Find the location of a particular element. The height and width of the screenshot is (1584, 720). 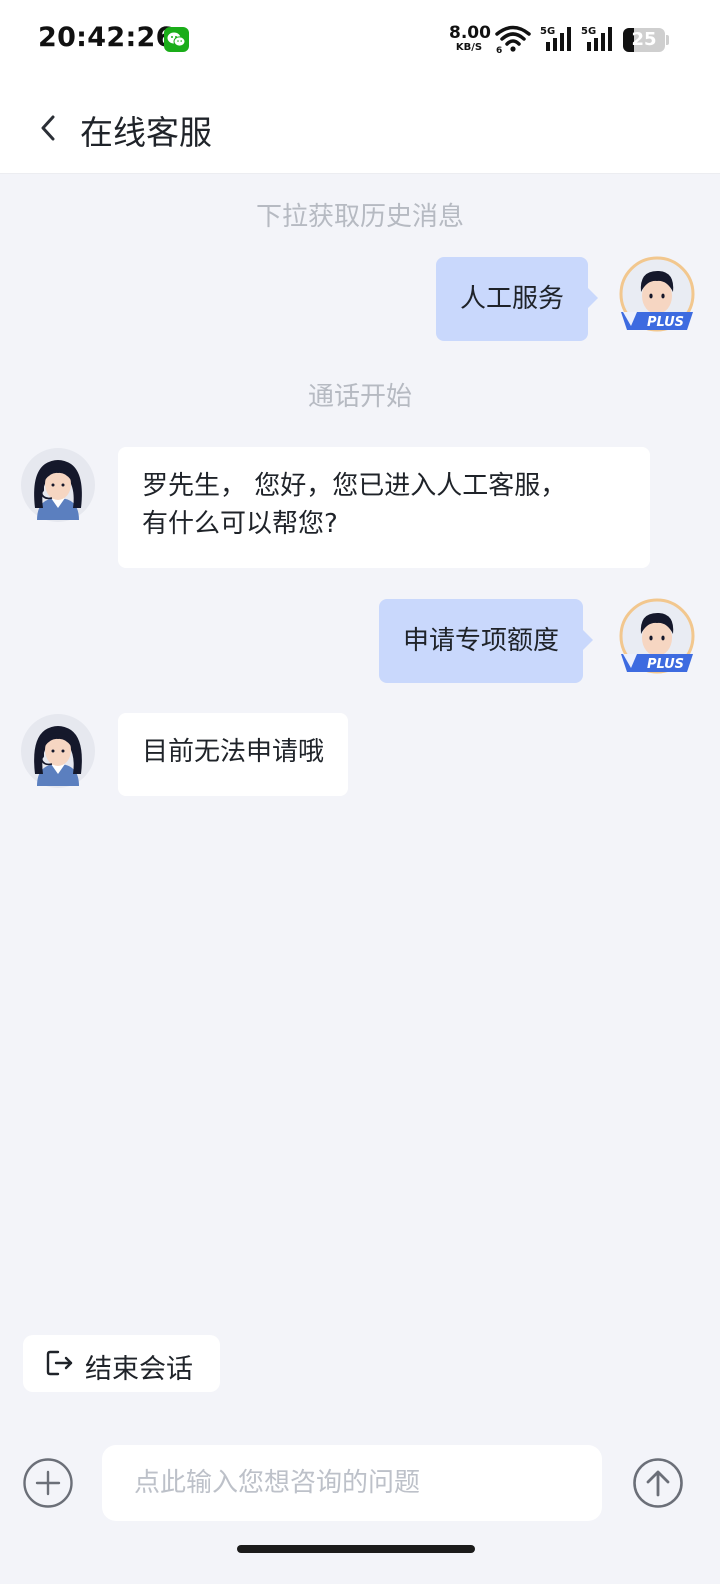

agent-message-bubble: 目前无法申请哦 is located at coordinates (233, 754).